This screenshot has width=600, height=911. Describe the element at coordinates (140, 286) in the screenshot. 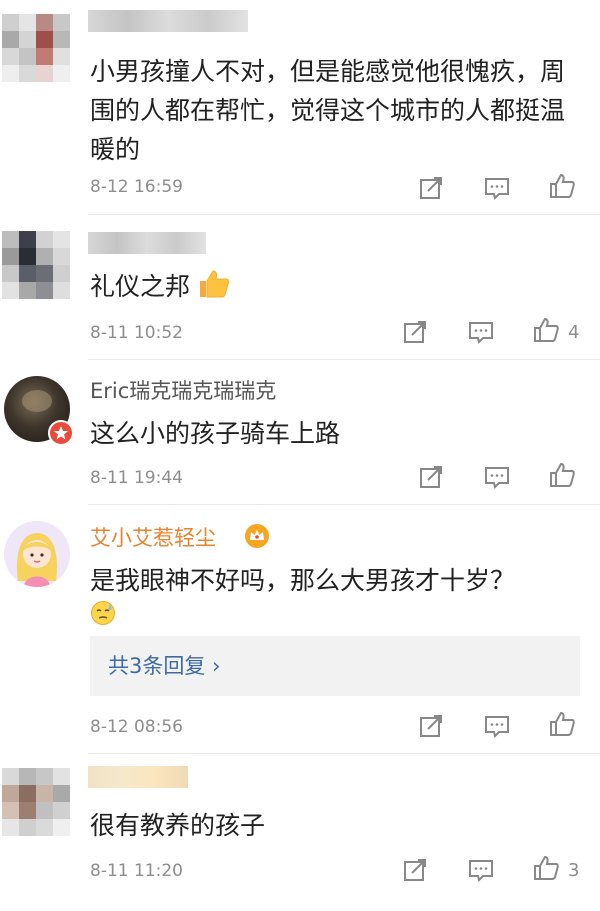

I see `comment-text-content: 礼仪之邦` at that location.